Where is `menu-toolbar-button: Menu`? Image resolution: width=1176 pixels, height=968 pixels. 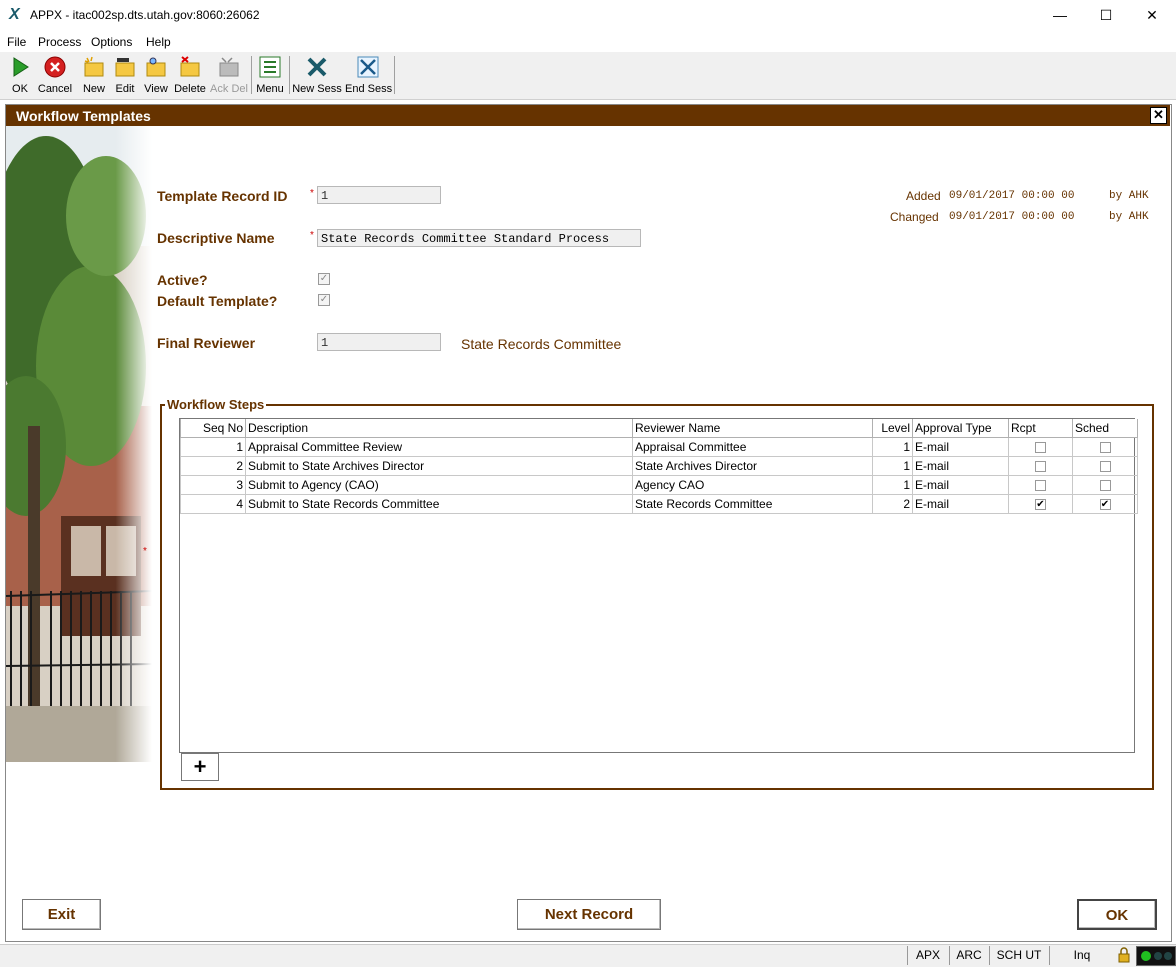
menu-toolbar-button: Menu is located at coordinates (270, 75).